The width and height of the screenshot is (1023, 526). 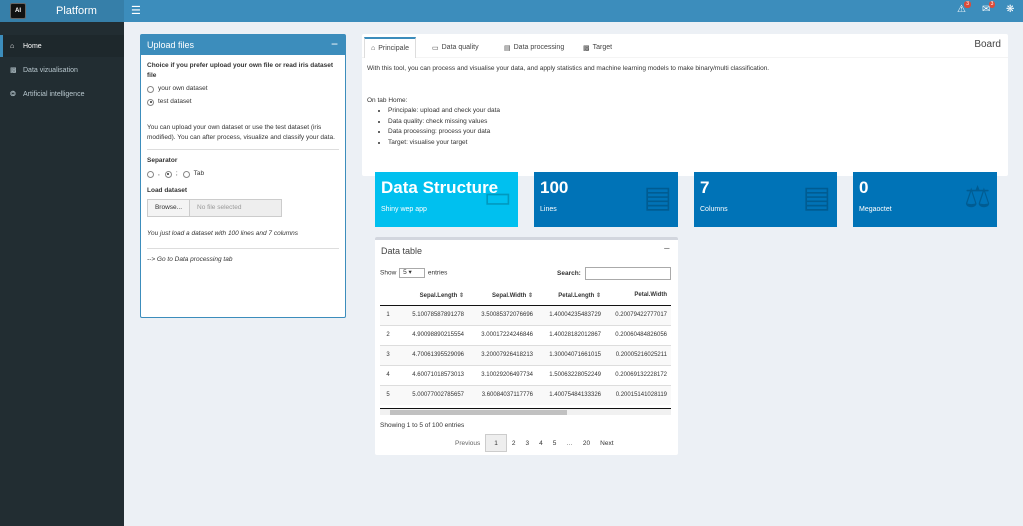 What do you see at coordinates (243, 174) in the screenshot?
I see `separator-radio-group: , ; Tab` at bounding box center [243, 174].